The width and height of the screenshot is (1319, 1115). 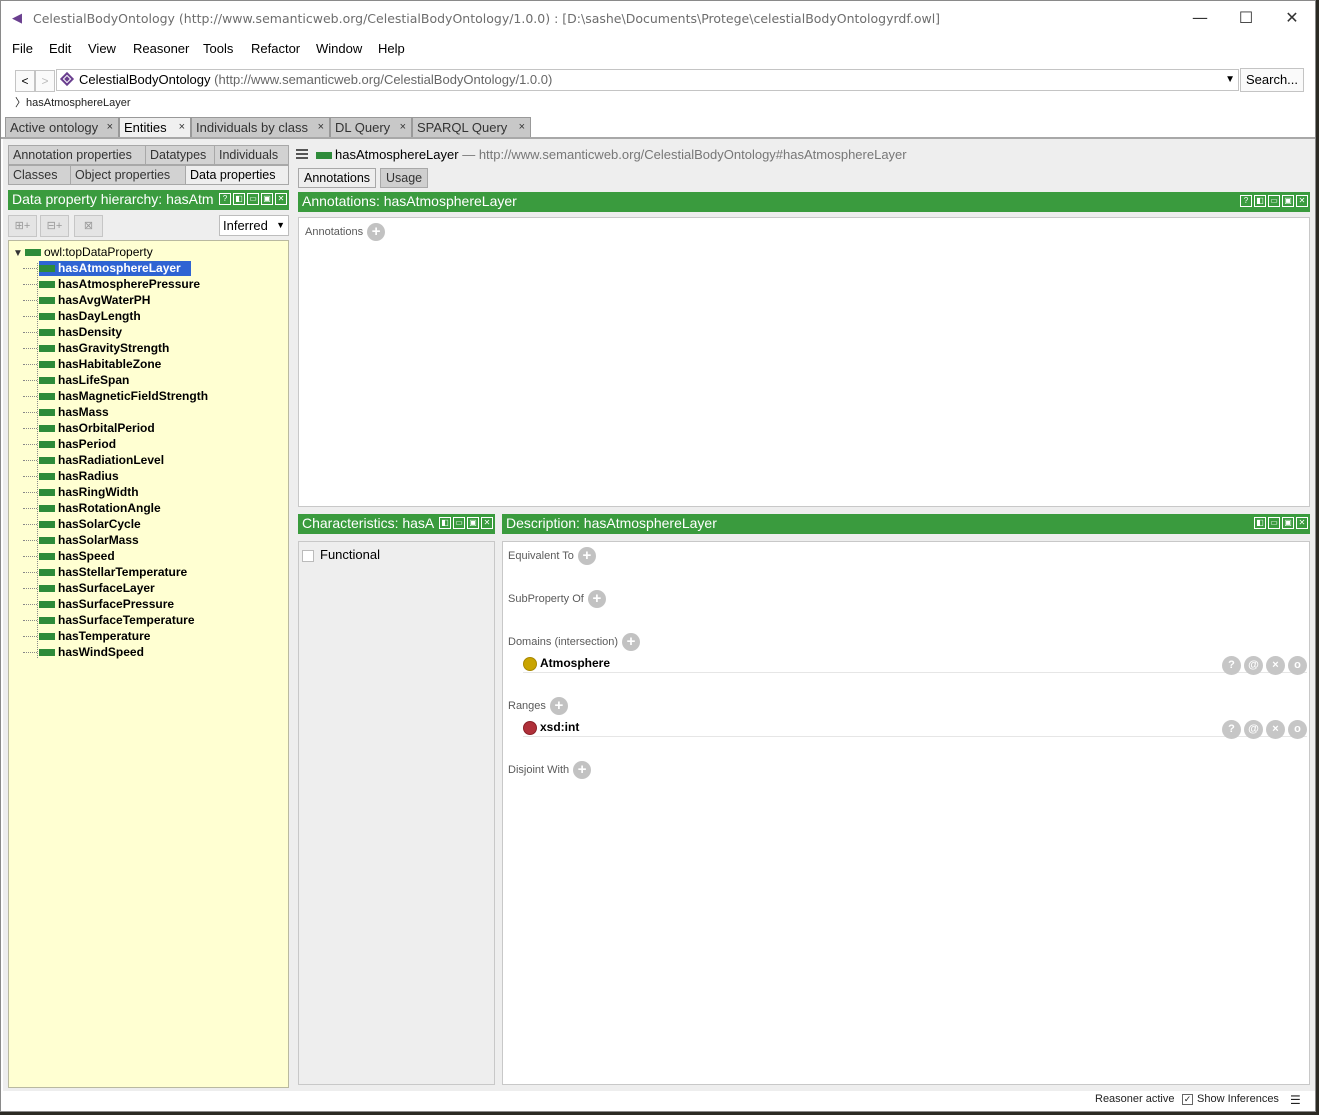 What do you see at coordinates (161, 48) in the screenshot?
I see `menu-reasoner: Reasoner` at bounding box center [161, 48].